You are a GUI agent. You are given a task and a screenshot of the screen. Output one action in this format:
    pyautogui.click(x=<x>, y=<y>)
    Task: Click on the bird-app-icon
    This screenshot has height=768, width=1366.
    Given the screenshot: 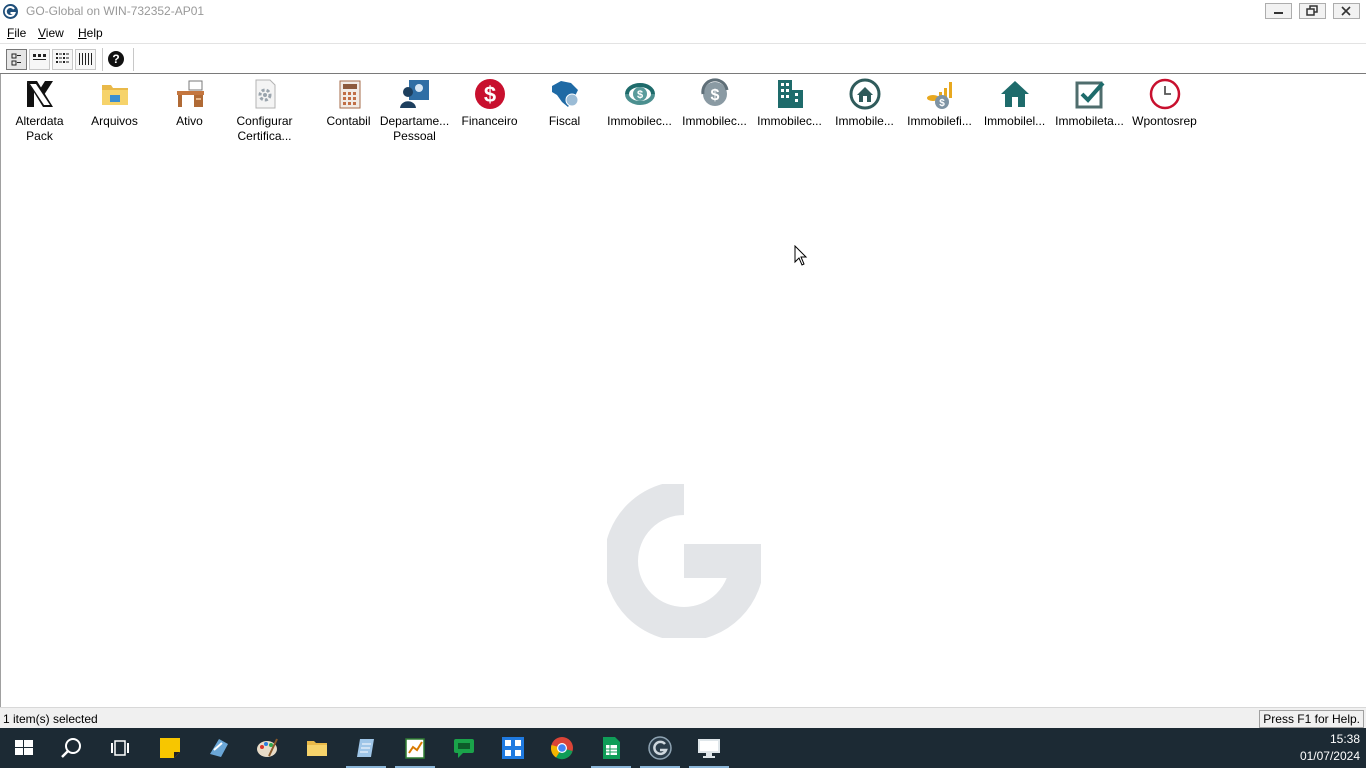 What is the action you would take?
    pyautogui.click(x=219, y=748)
    